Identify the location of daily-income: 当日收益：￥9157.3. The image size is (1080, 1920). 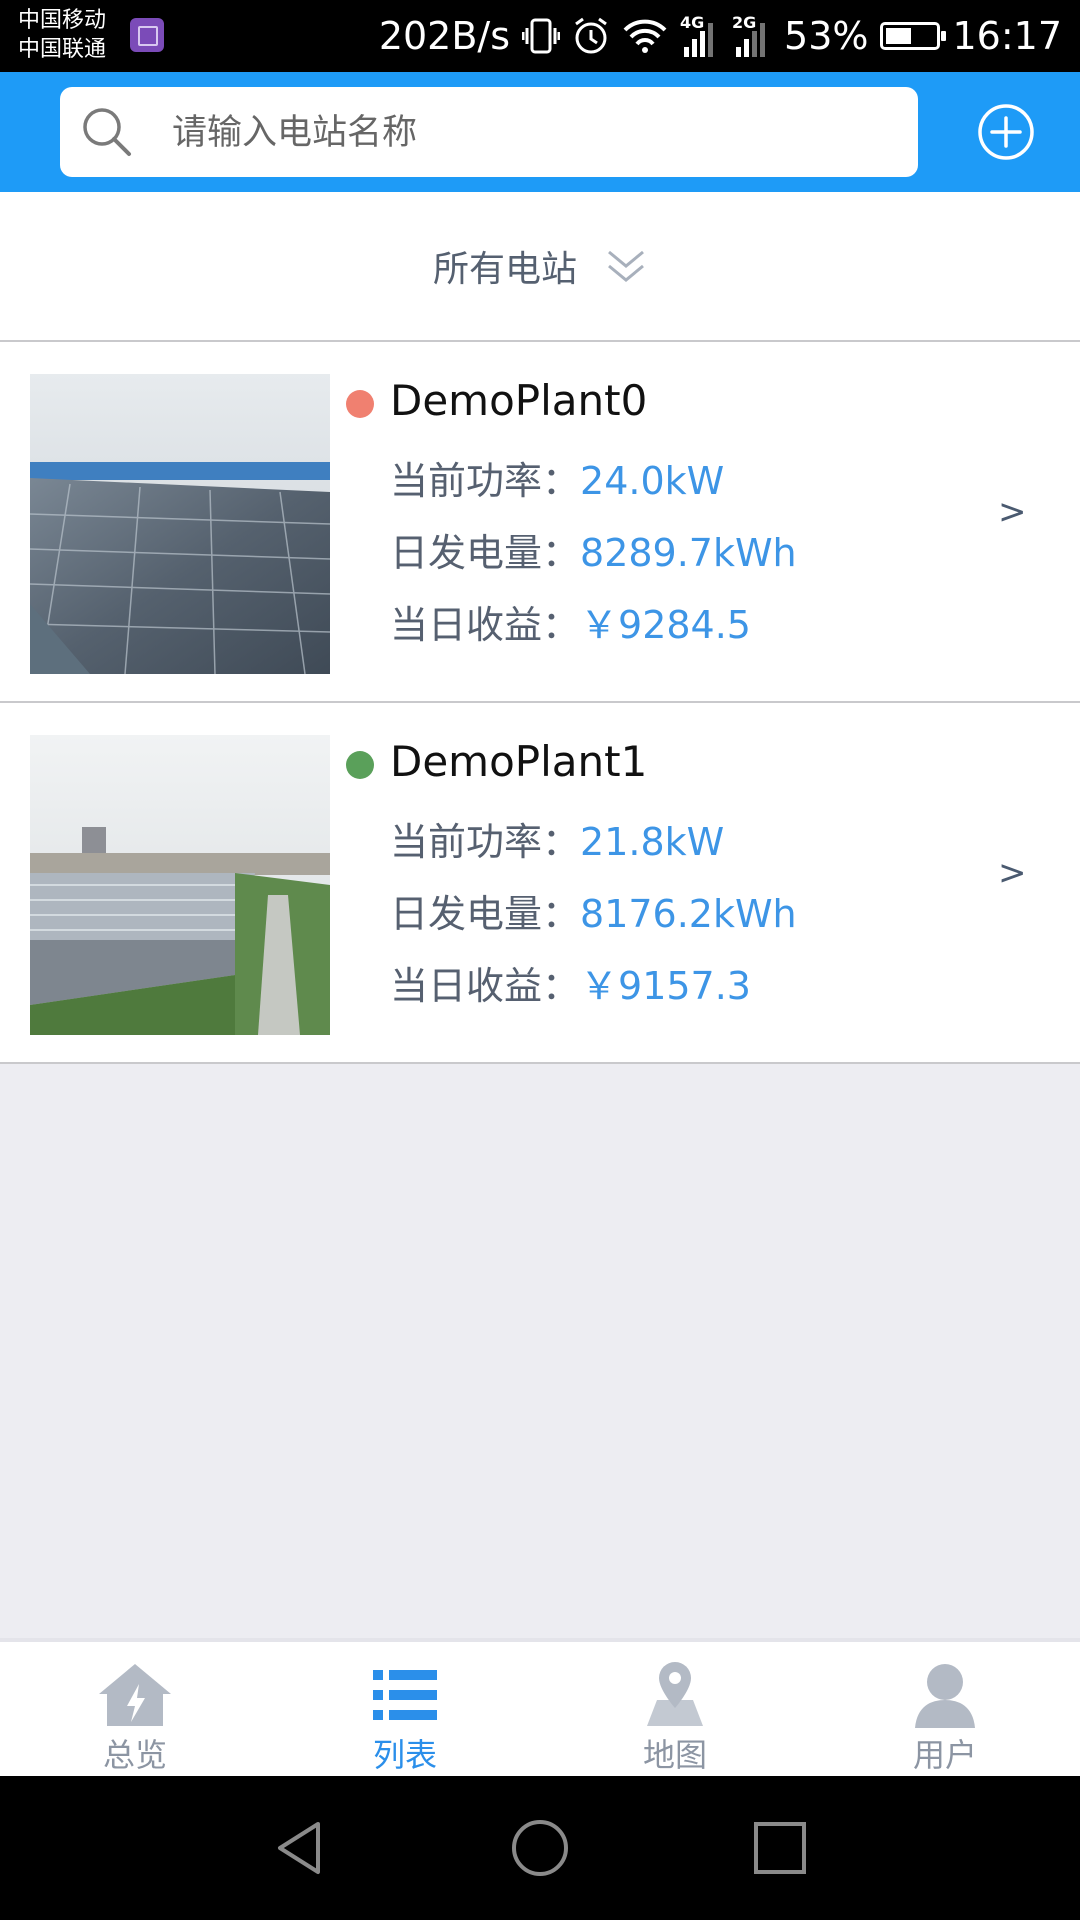
(570, 982).